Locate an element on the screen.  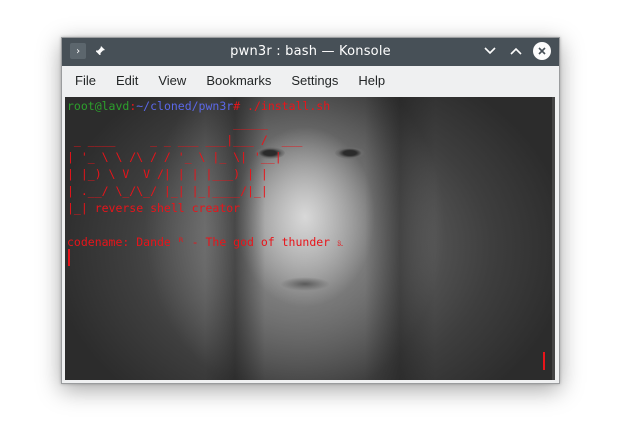
maximize-button is located at coordinates (516, 51).